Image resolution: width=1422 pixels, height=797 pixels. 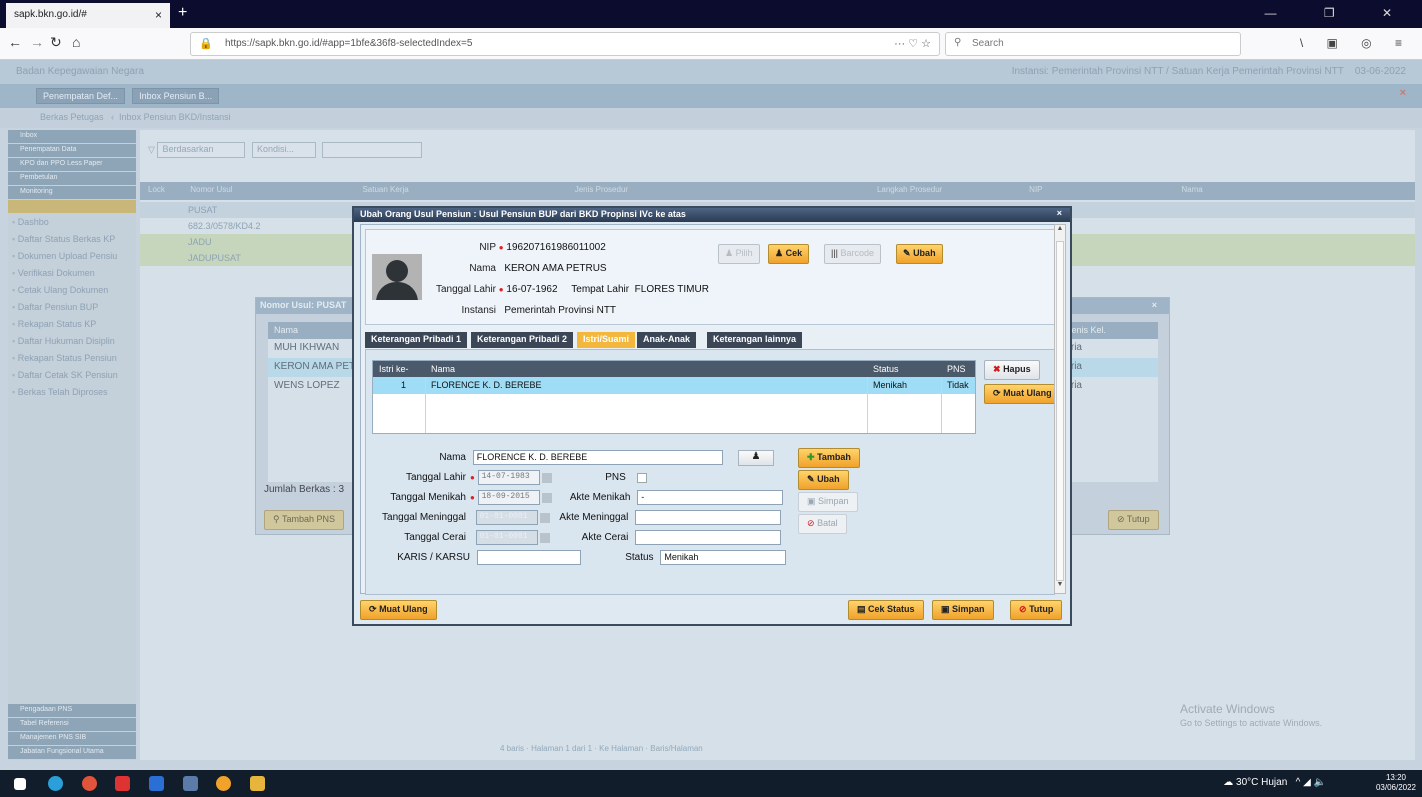 What do you see at coordinates (506, 517) in the screenshot?
I see `tgl-meninggal-field: 01-01-0001` at bounding box center [506, 517].